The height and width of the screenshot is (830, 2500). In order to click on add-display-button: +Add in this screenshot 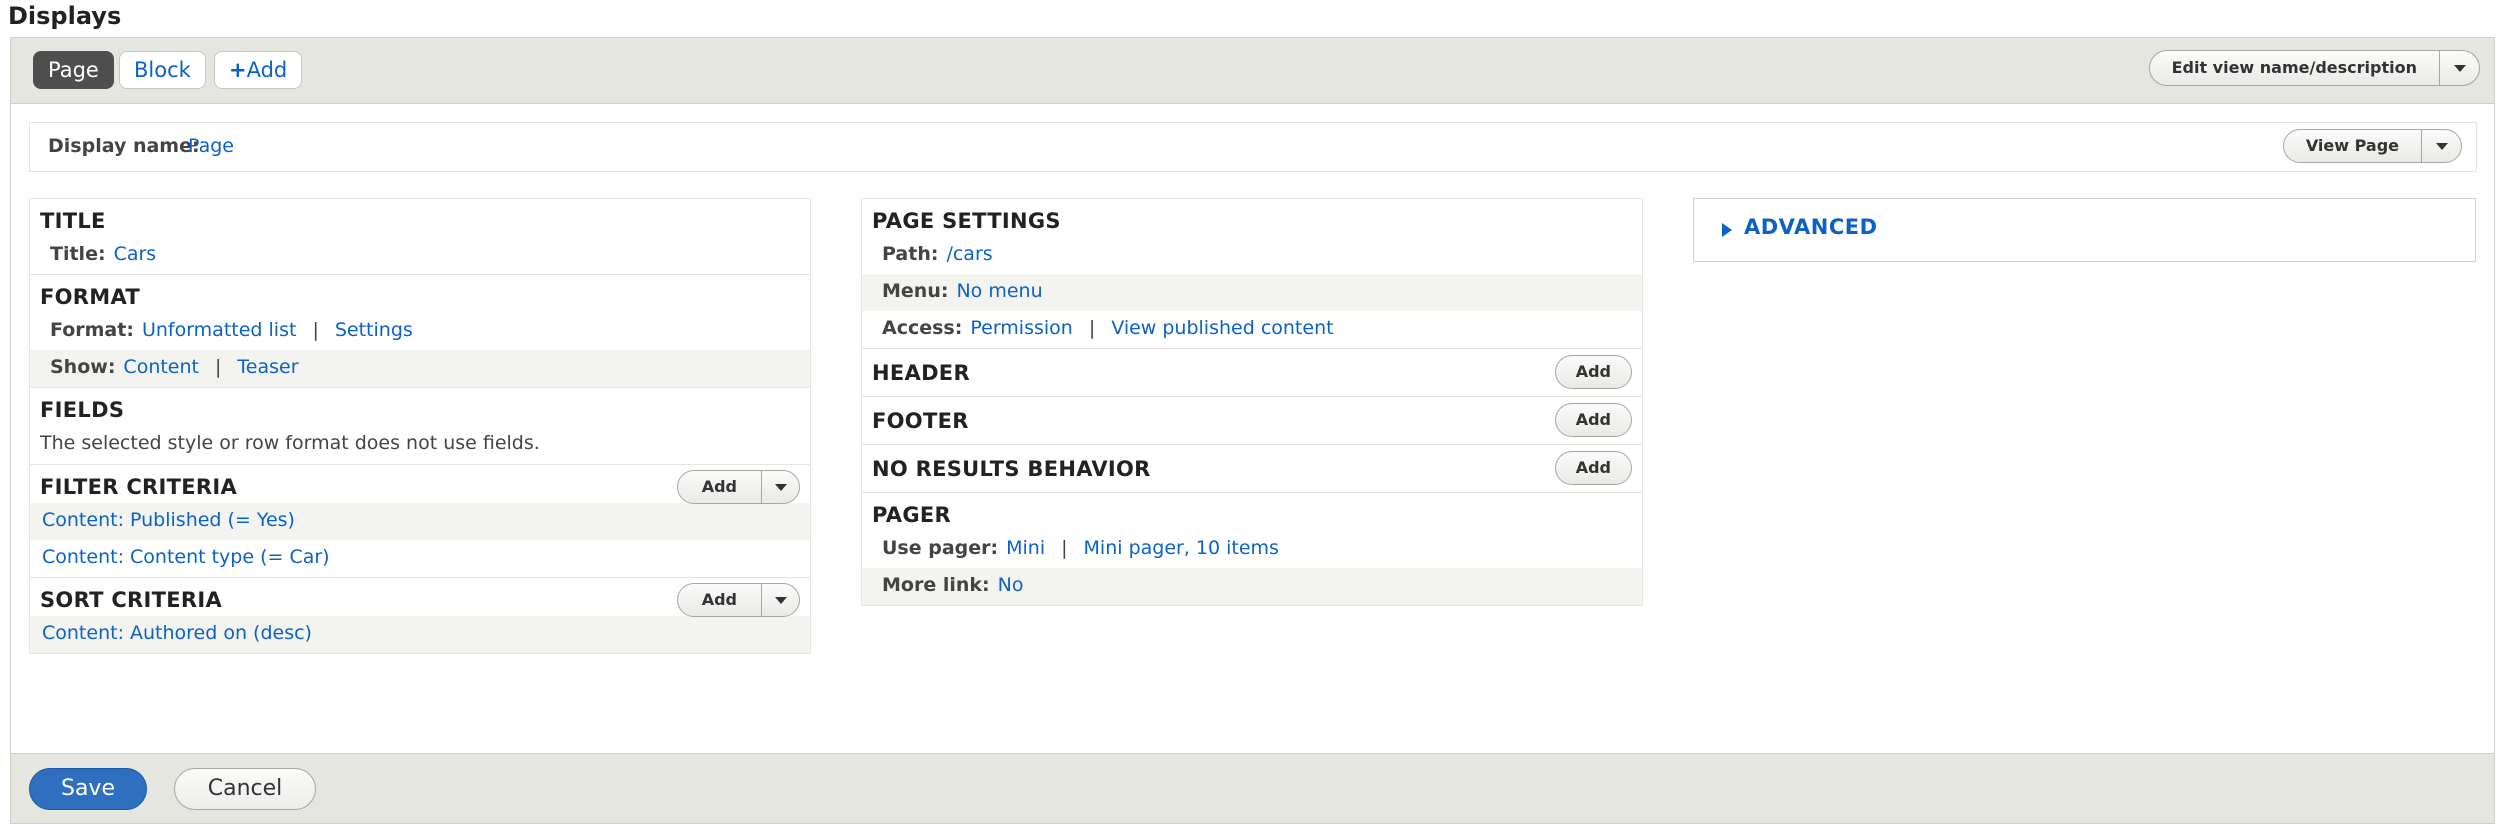, I will do `click(258, 70)`.